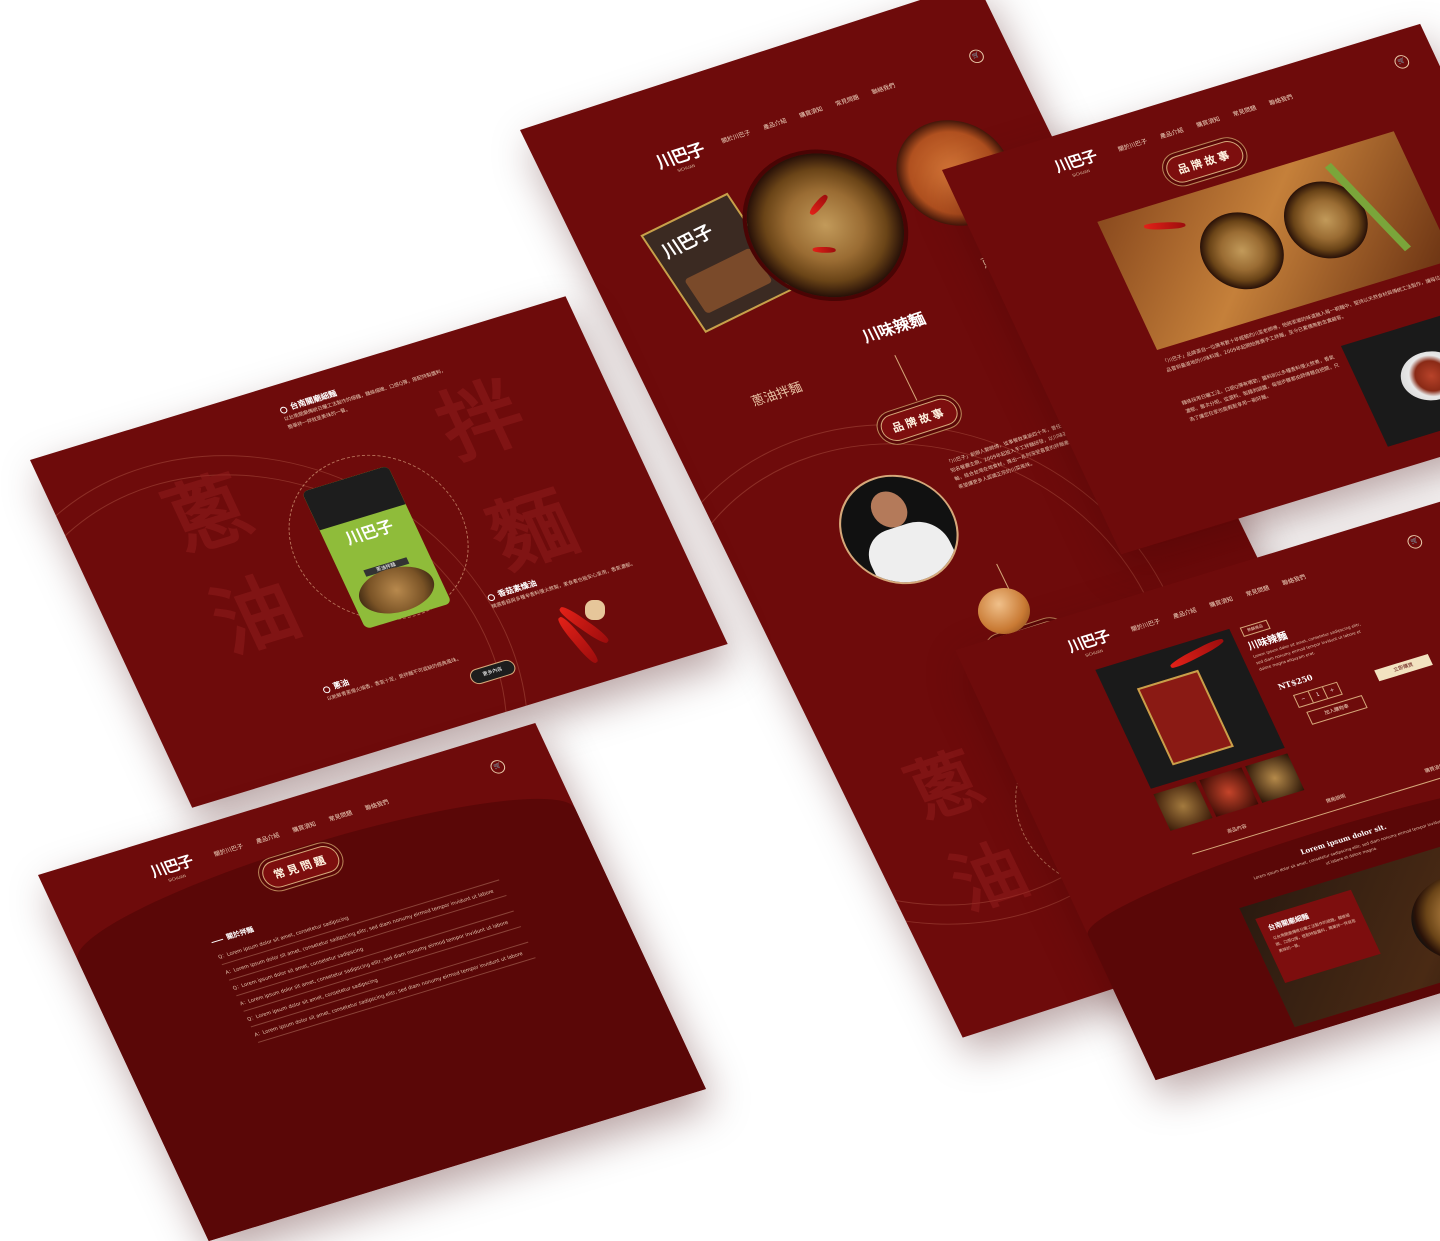 This screenshot has height=1241, width=1440. What do you see at coordinates (1431, 771) in the screenshot?
I see `tab-purchase: 購買須知` at bounding box center [1431, 771].